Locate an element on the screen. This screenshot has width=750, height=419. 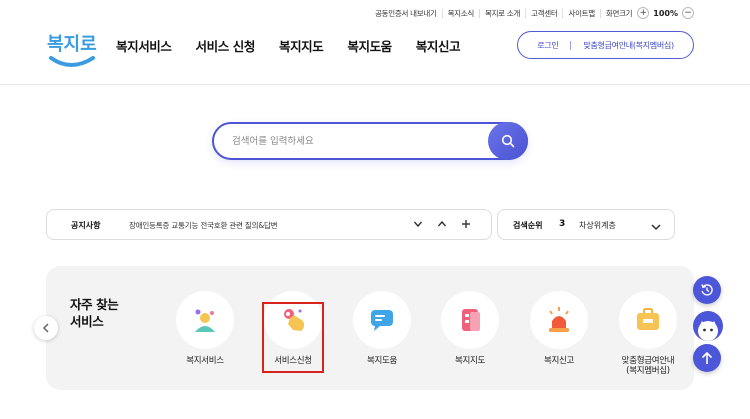
briefcase-icon is located at coordinates (648, 320).